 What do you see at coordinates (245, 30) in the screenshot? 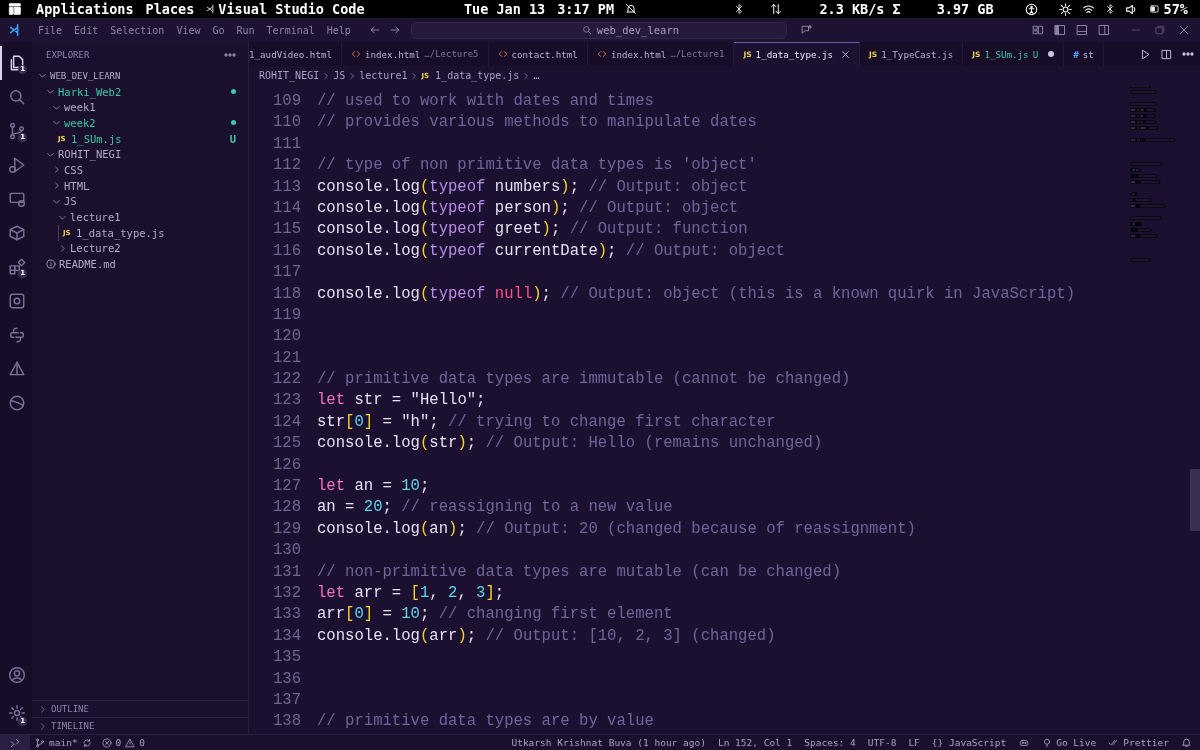
I see `menu-item: Run` at bounding box center [245, 30].